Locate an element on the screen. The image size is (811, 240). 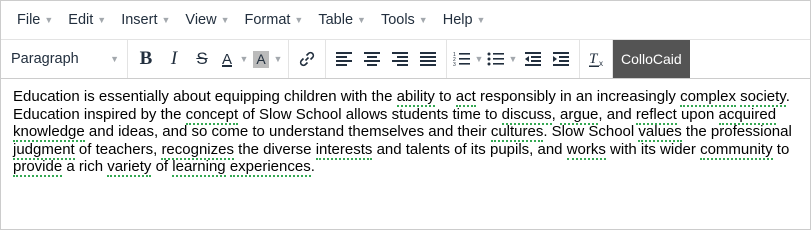
align-center-icon is located at coordinates (372, 59).